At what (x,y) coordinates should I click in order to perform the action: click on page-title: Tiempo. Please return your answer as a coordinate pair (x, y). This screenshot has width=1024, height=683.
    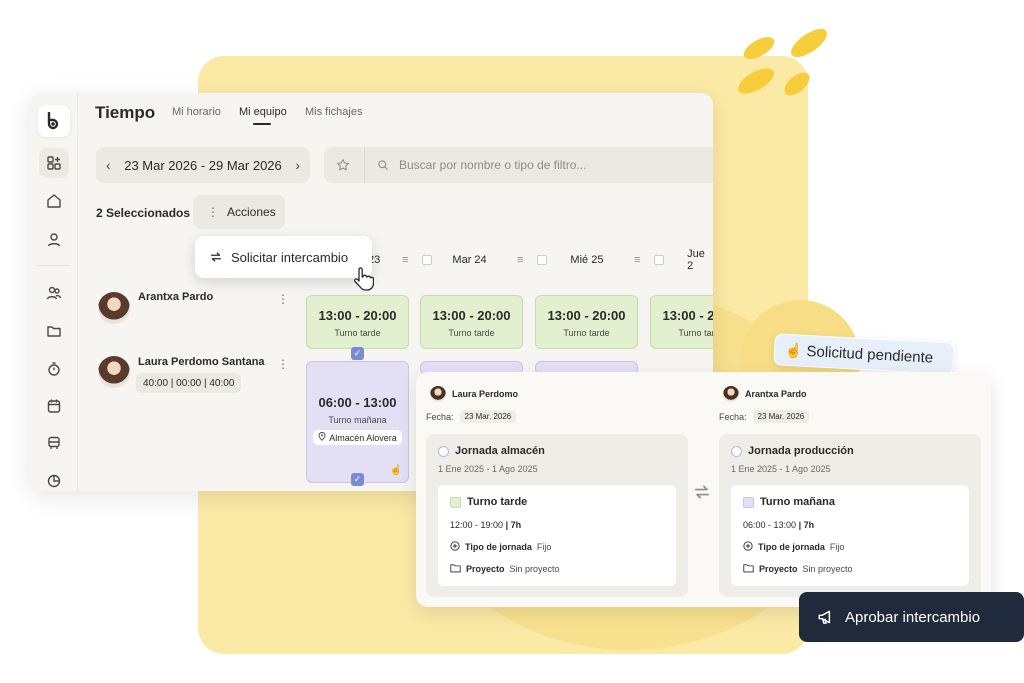
    Looking at the image, I should click on (125, 112).